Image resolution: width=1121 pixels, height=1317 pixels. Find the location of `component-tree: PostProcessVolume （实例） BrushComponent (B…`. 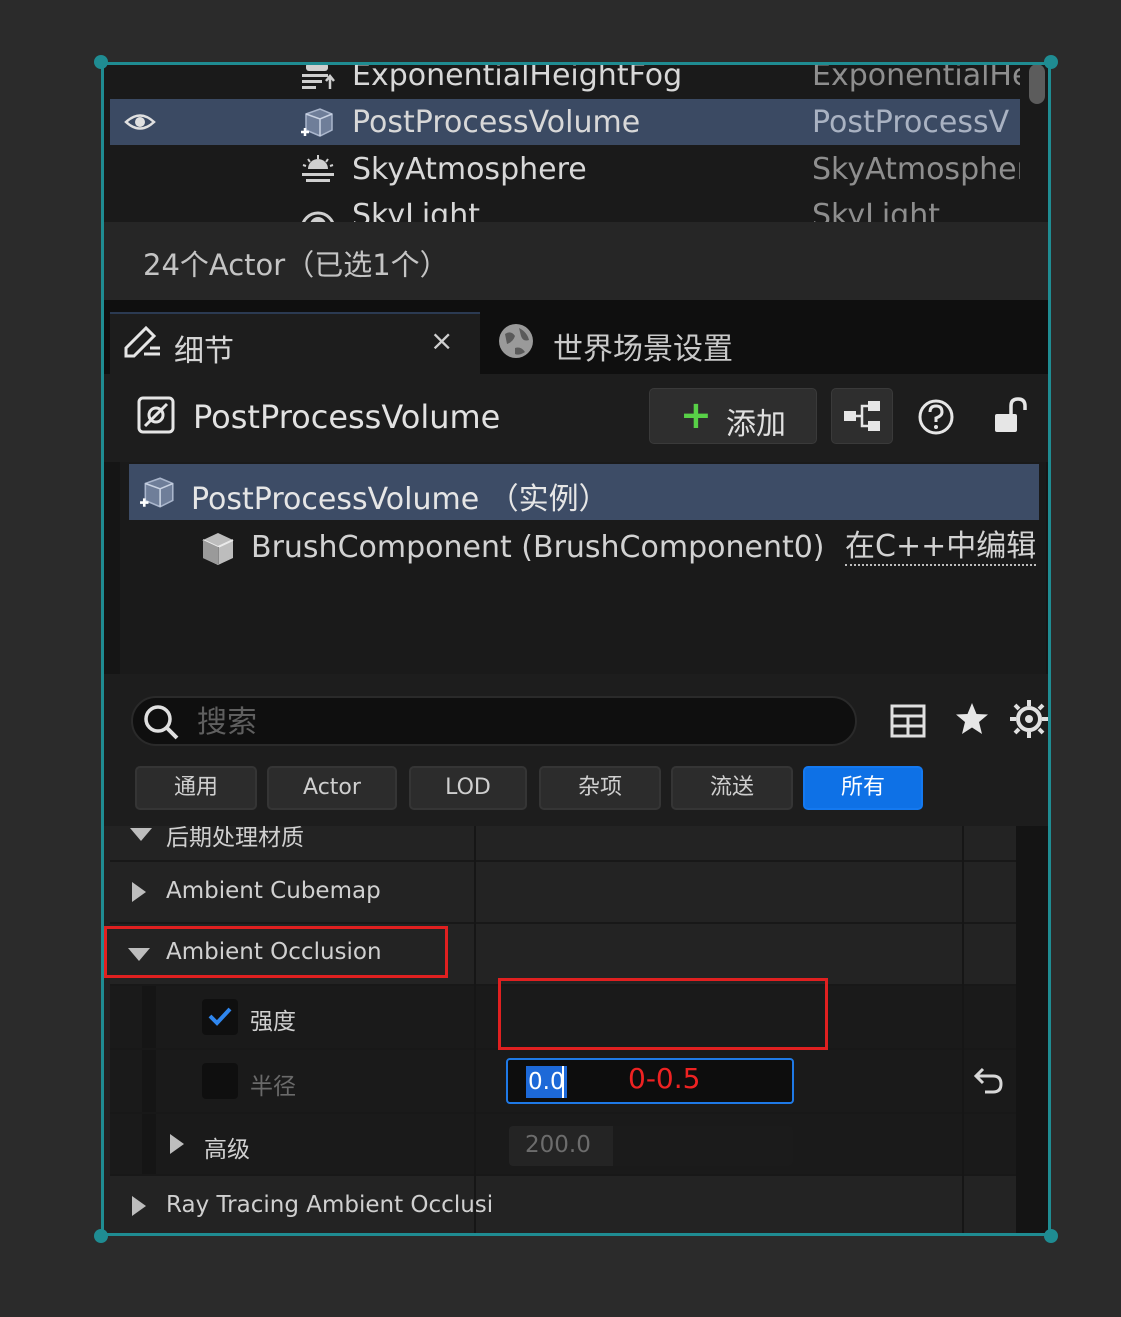

component-tree: PostProcessVolume （实例） BrushComponent (B… is located at coordinates (583, 568).